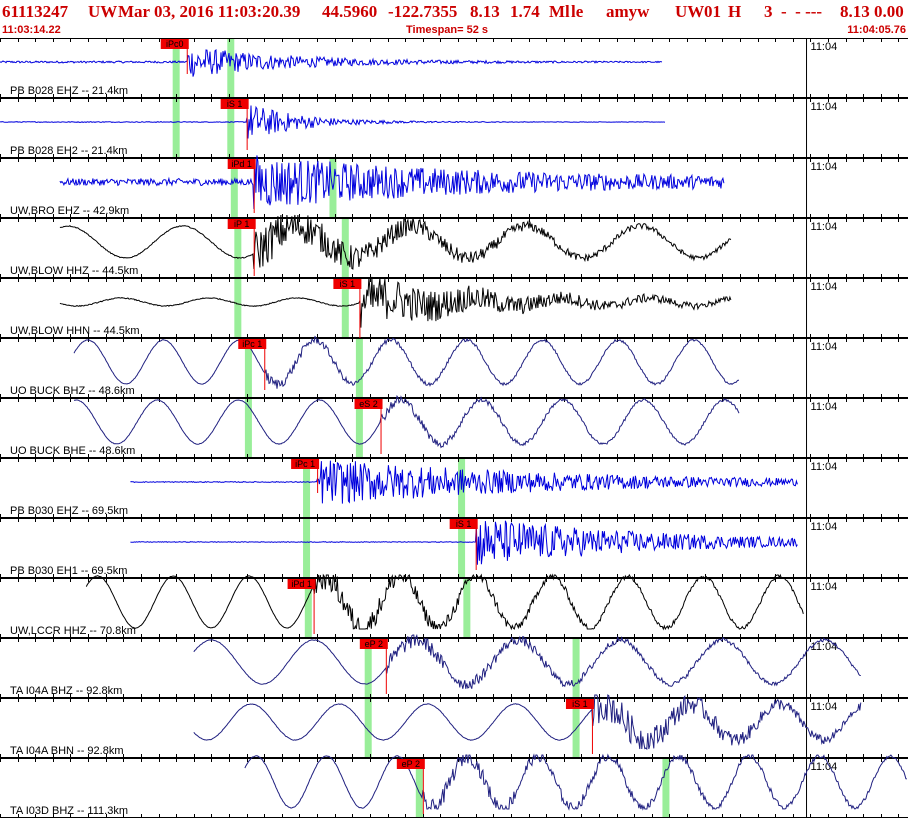 The width and height of the screenshot is (908, 820). What do you see at coordinates (889, 11) in the screenshot?
I see `event-tail-b: 0.00` at bounding box center [889, 11].